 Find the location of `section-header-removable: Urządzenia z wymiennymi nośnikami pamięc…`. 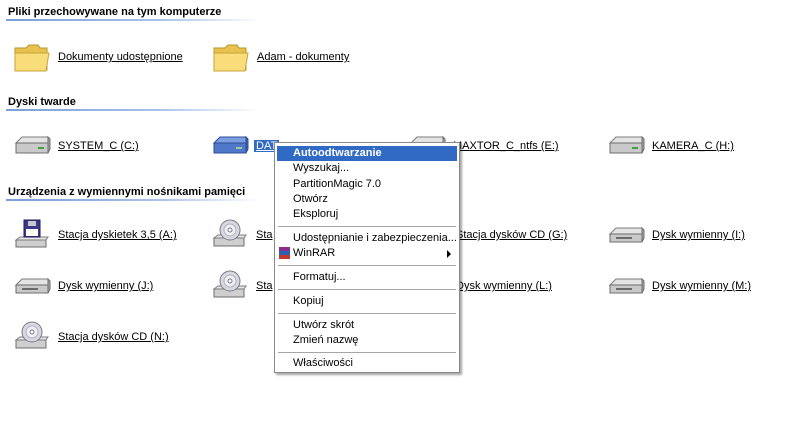

section-header-removable: Urządzenia z wymiennymi nośnikami pamięc… is located at coordinates (134, 193).